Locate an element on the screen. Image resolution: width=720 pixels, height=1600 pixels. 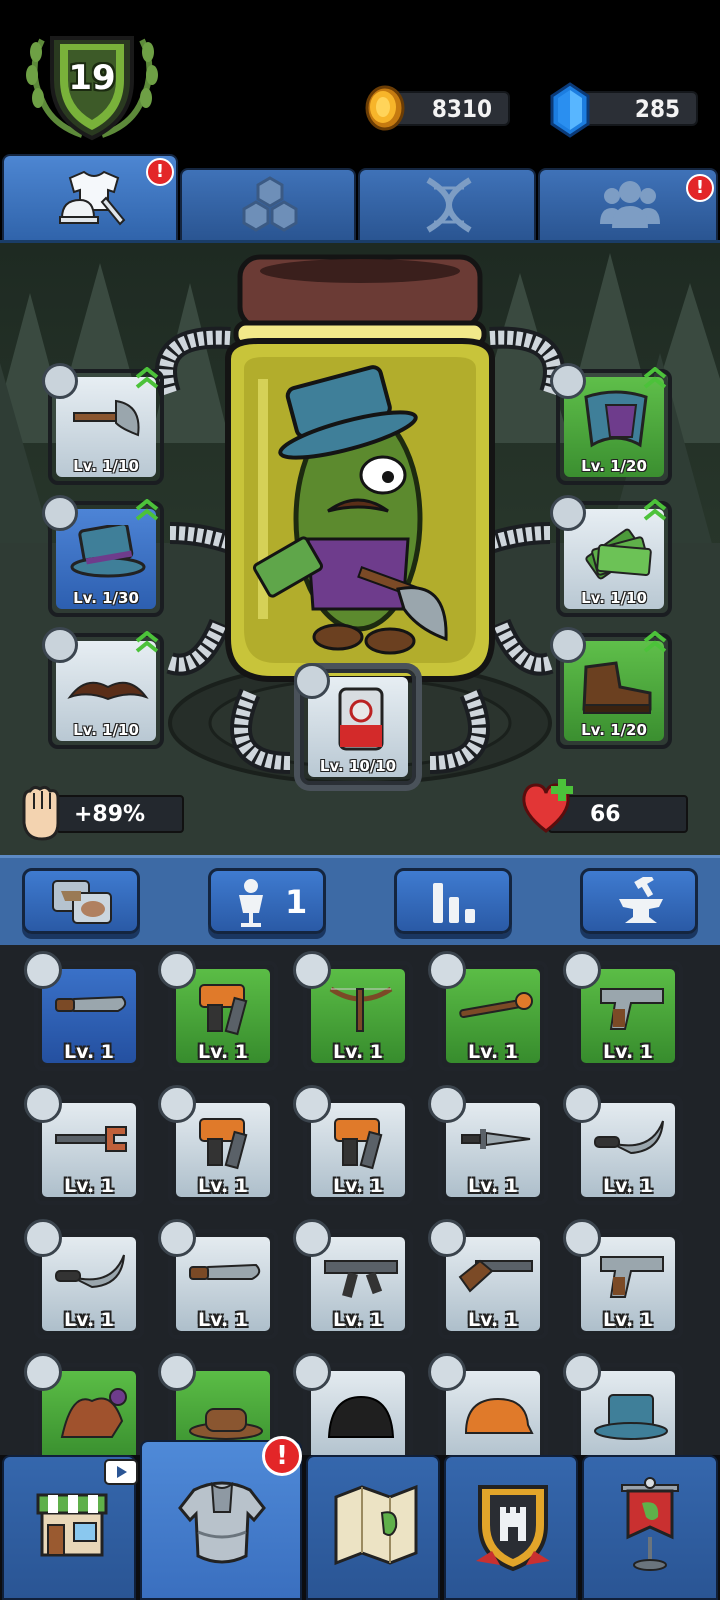
slot-shoes: Lv. 1/20 is located at coordinates (611, 688).